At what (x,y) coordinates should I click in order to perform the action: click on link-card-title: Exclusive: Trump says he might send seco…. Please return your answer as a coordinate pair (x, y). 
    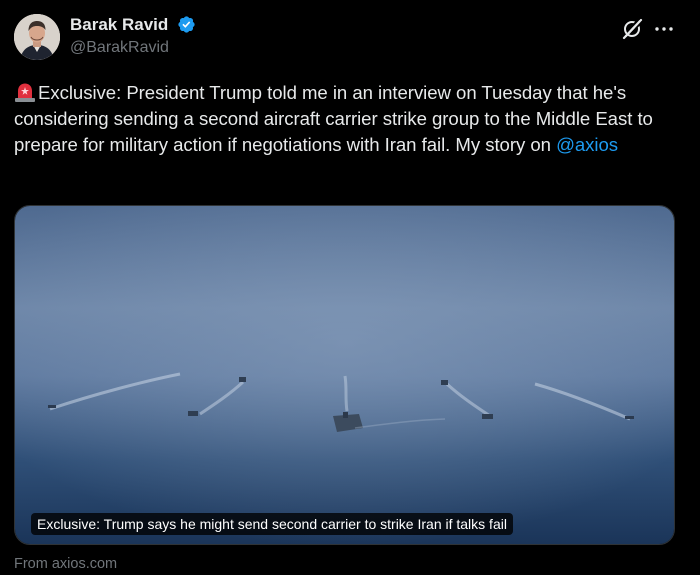
    Looking at the image, I should click on (272, 524).